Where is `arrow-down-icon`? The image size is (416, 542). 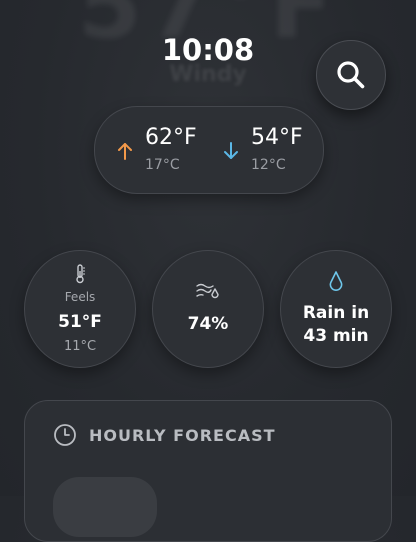
arrow-down-icon is located at coordinates (231, 150).